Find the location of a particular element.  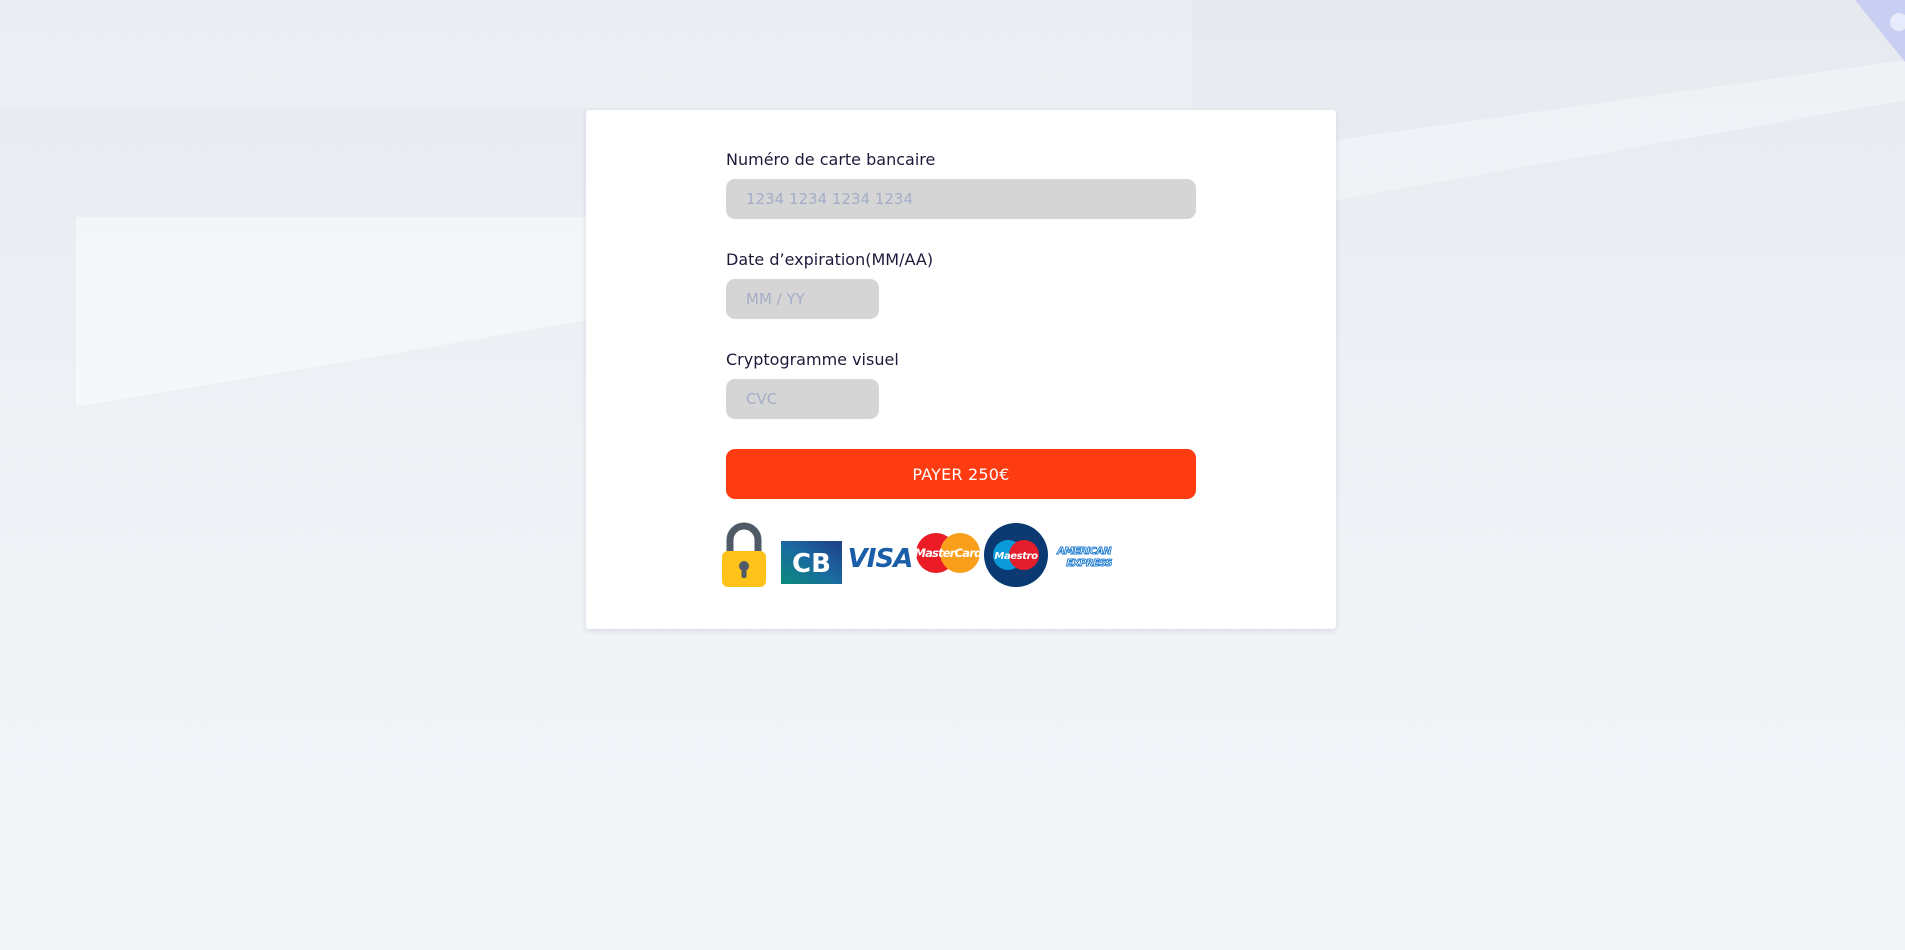

corner-decoration is located at coordinates (1870, 35).